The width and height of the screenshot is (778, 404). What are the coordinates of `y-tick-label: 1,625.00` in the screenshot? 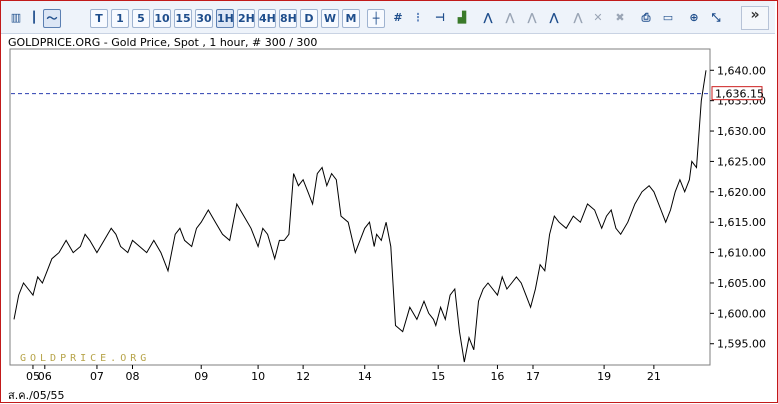 It's located at (741, 161).